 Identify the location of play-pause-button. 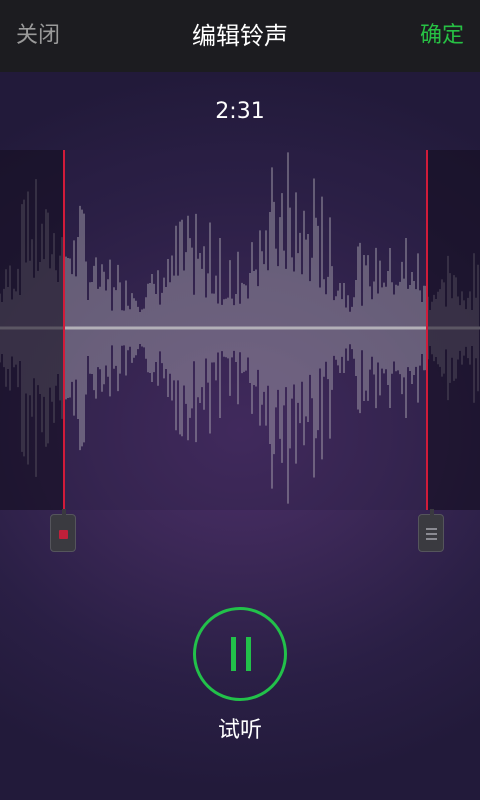
(240, 654).